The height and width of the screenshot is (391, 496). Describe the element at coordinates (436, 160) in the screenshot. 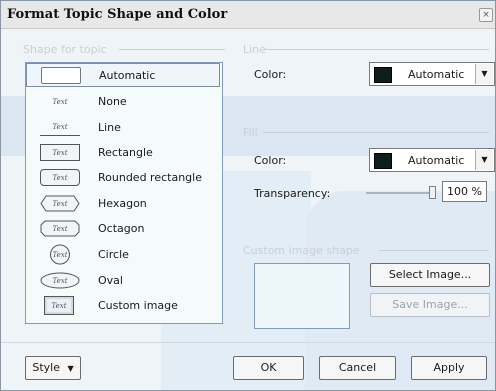

I see `fill-color-value: Automatic` at that location.